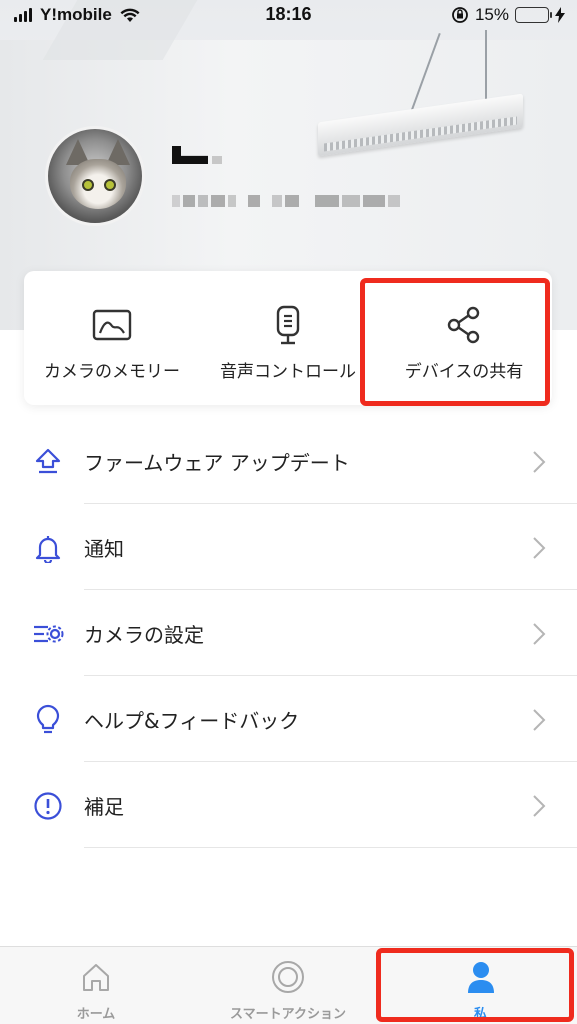 The height and width of the screenshot is (1024, 577). Describe the element at coordinates (288, 1014) in the screenshot. I see `tab-label: スマートアクション` at that location.